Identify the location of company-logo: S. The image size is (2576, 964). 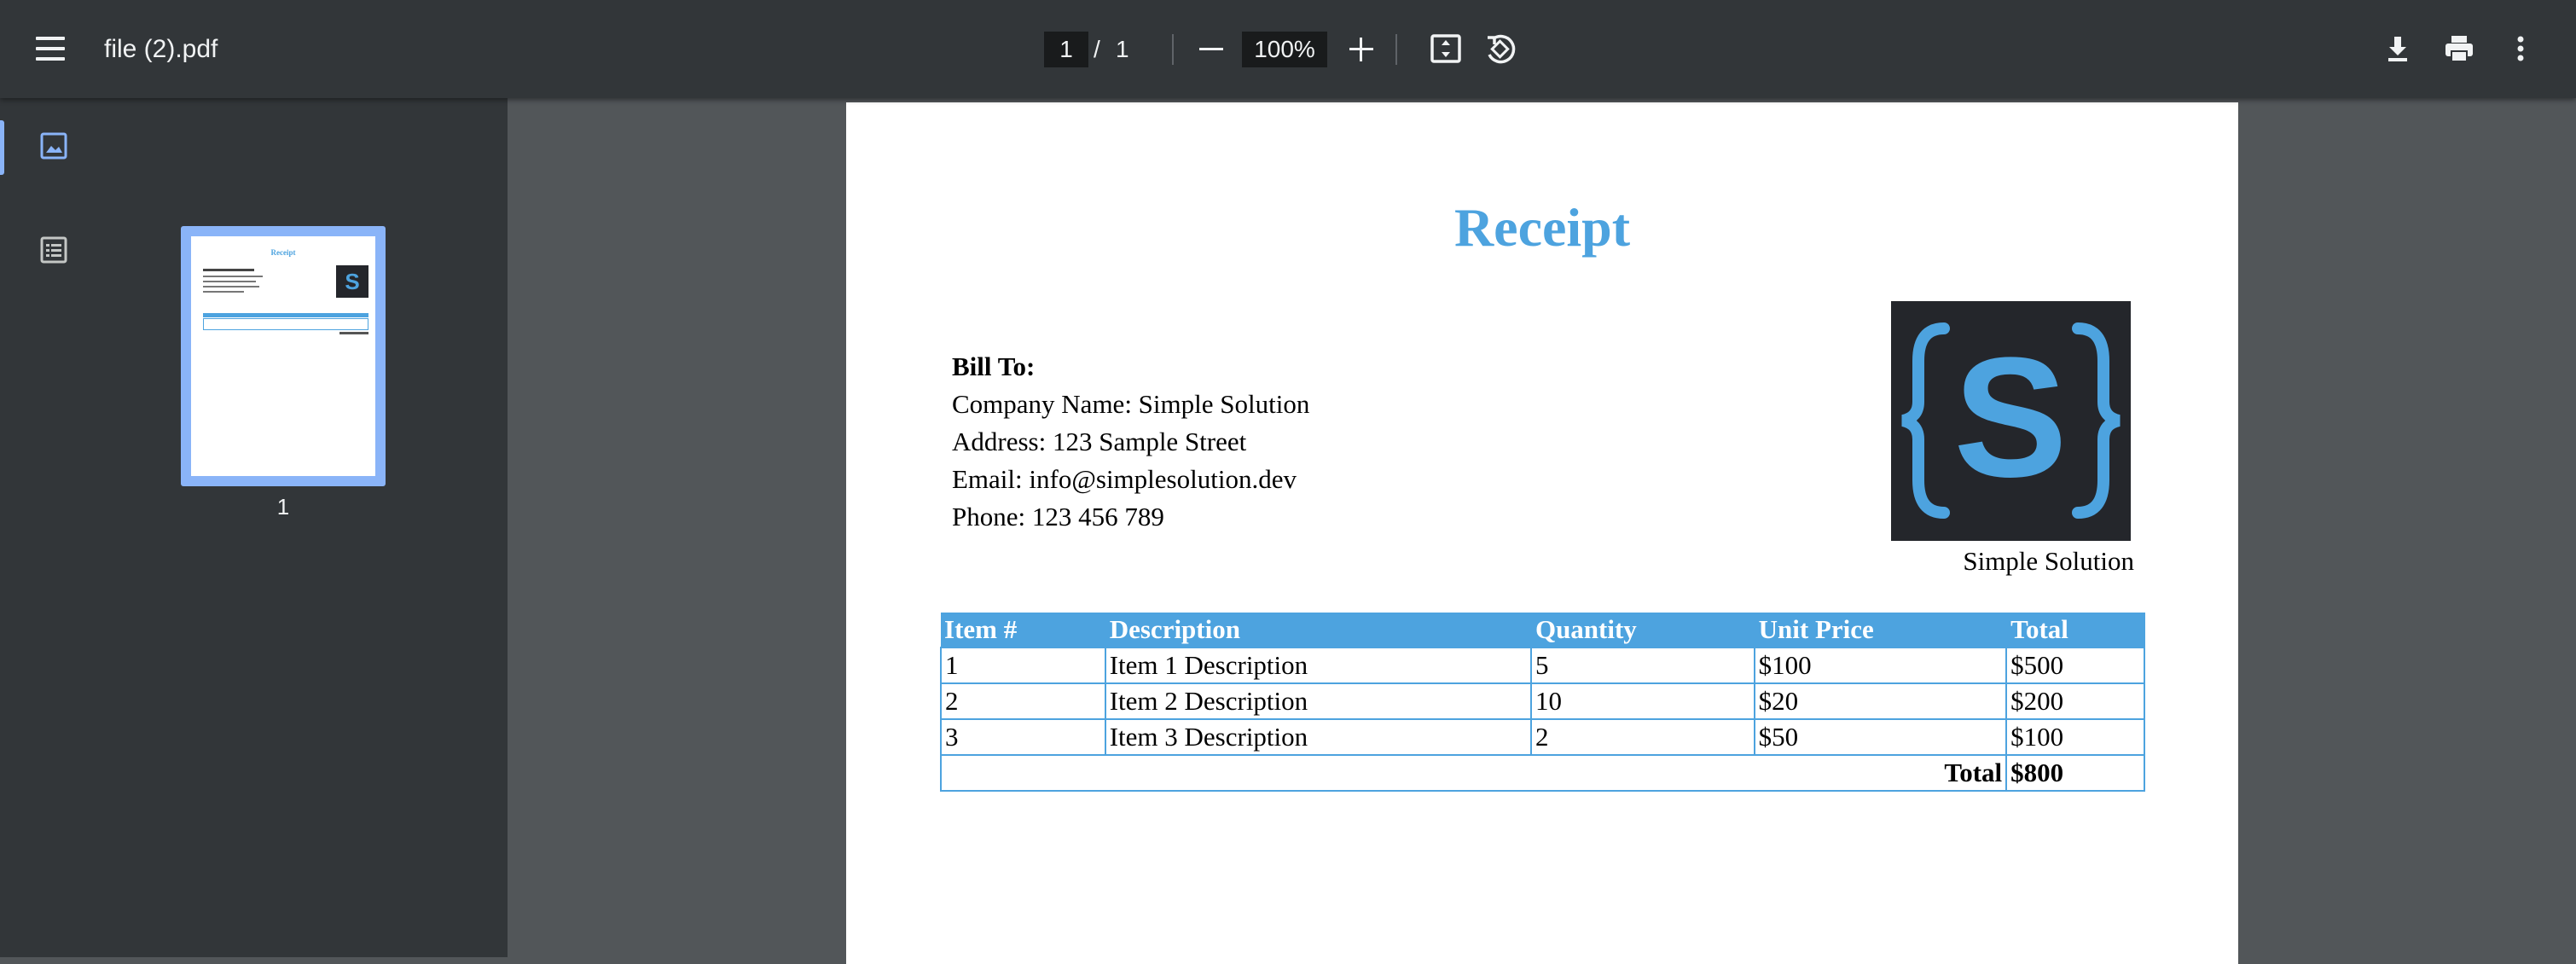
(2011, 421).